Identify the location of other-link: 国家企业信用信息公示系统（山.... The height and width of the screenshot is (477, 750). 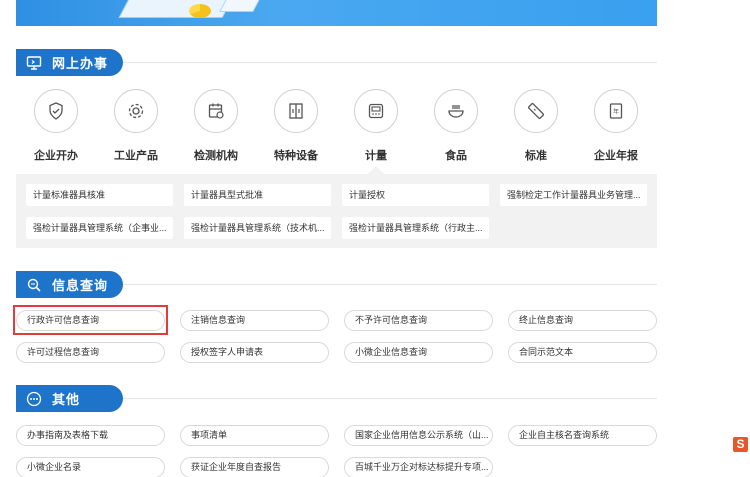
(418, 435).